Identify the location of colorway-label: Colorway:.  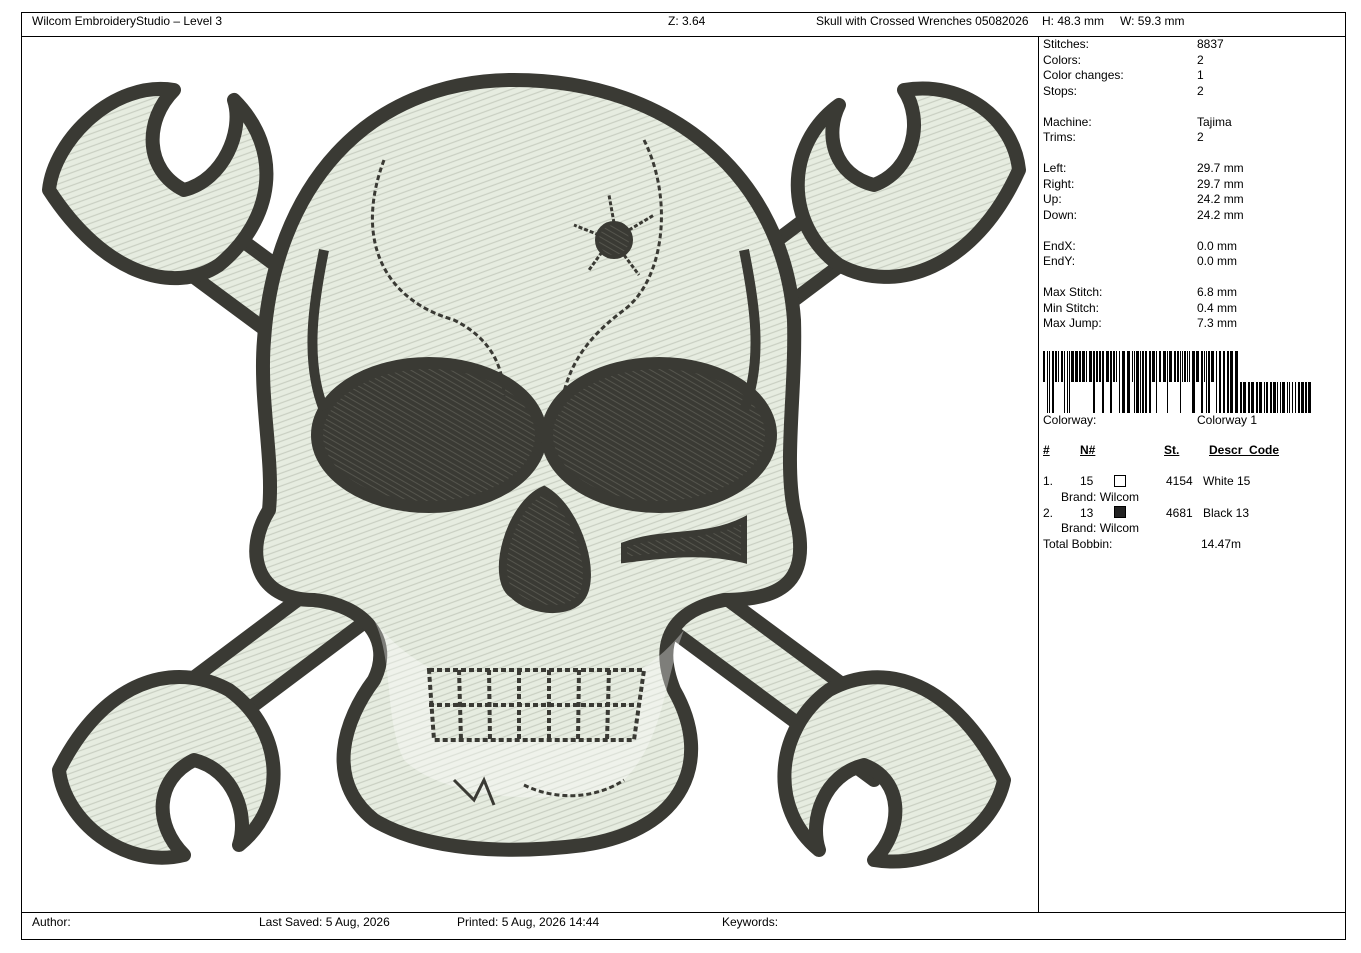
(1070, 420).